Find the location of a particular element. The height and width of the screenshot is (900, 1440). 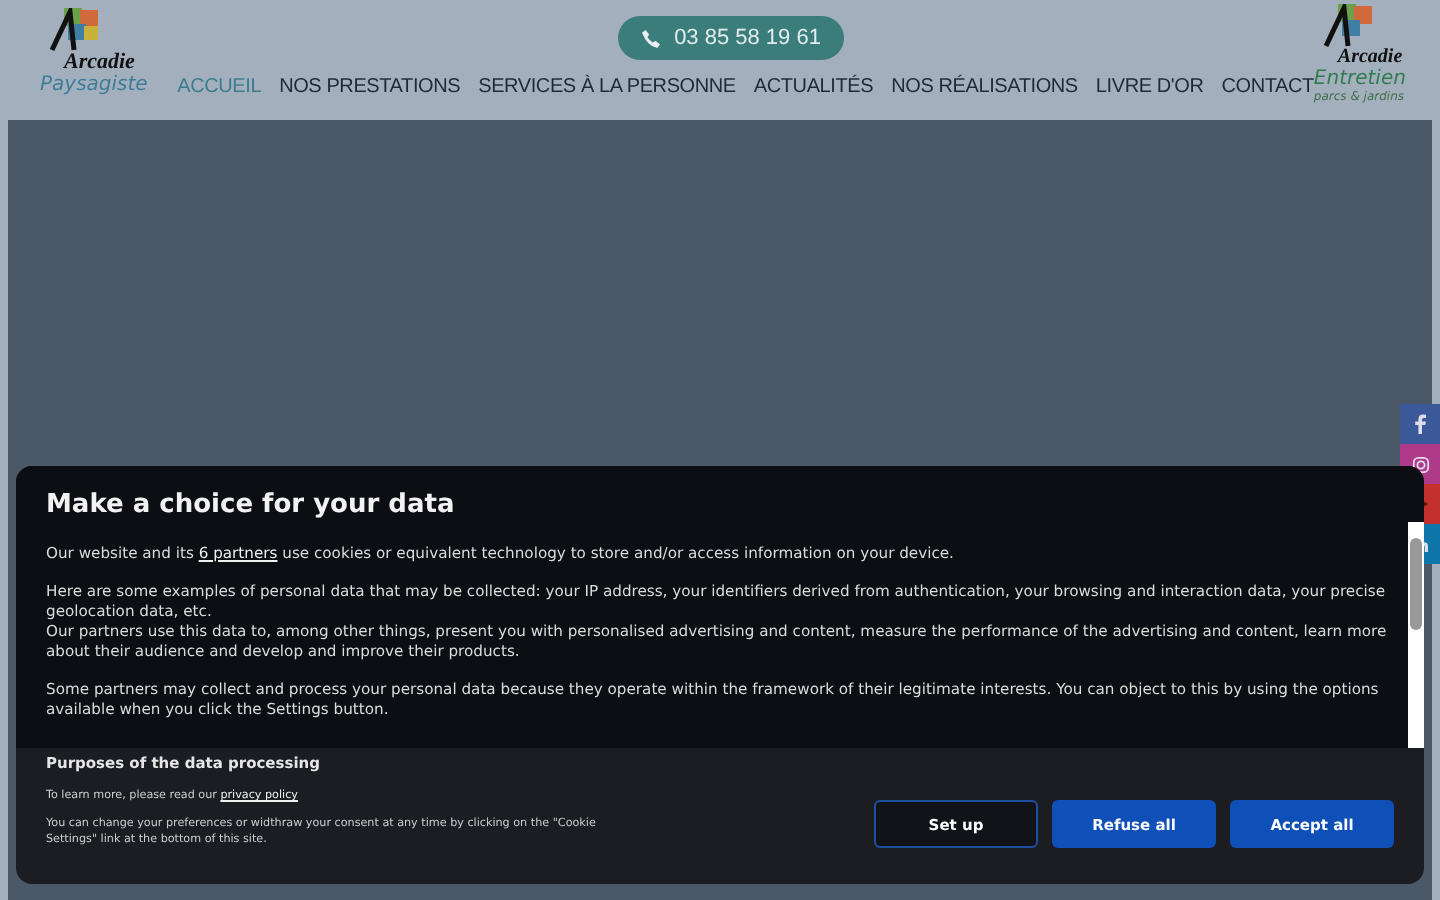

nav-link: ACTUALITÉS is located at coordinates (813, 87).